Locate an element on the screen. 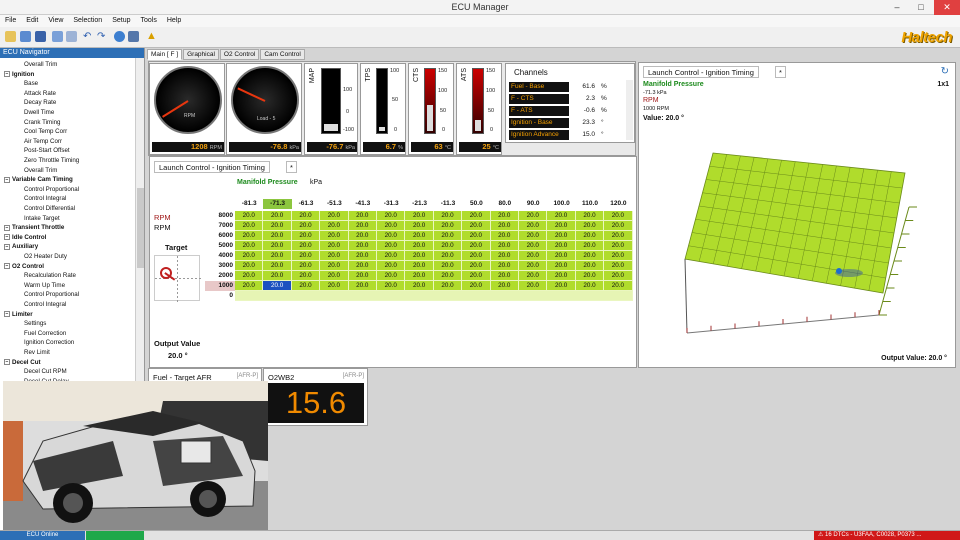  nav-item: Decay Rate is located at coordinates (40, 103).